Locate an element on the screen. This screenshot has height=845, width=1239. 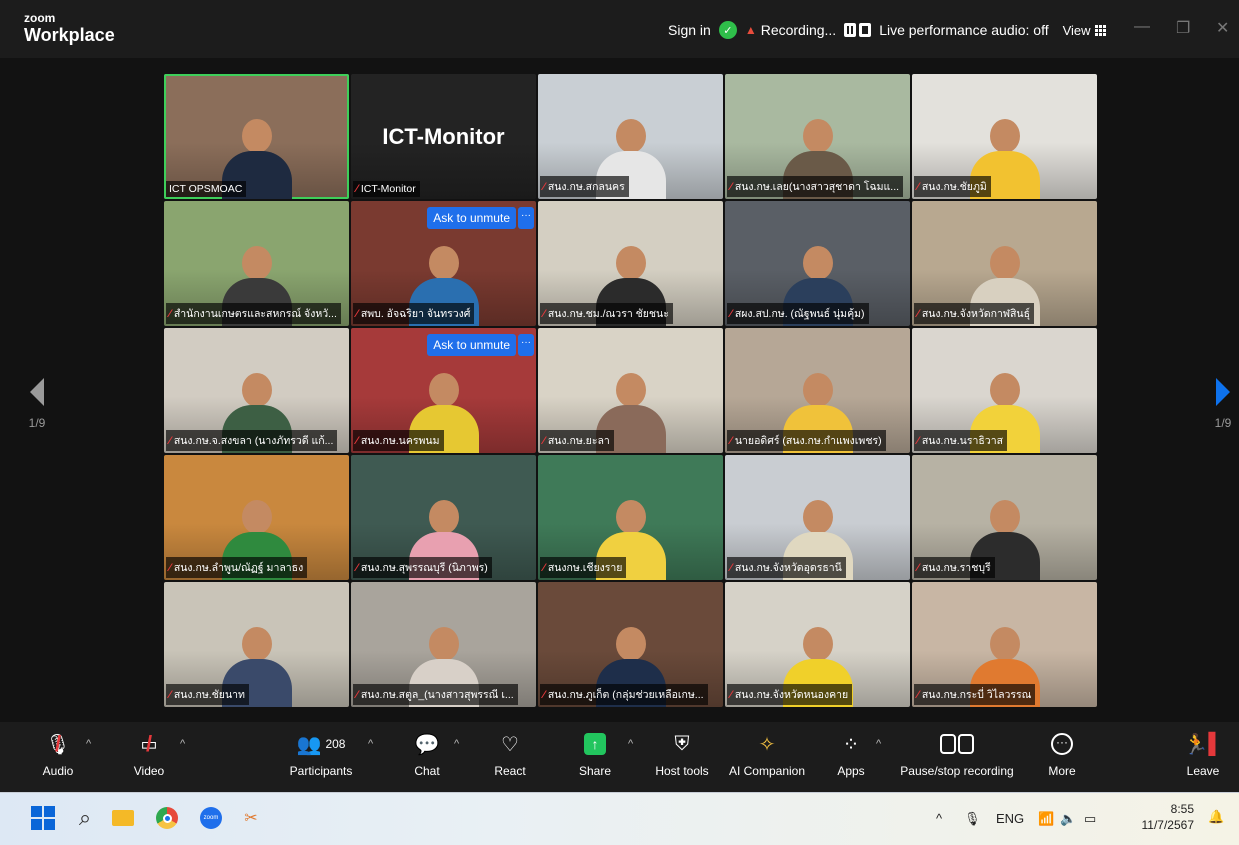
battery-icon: ▭ is located at coordinates (1090, 819).